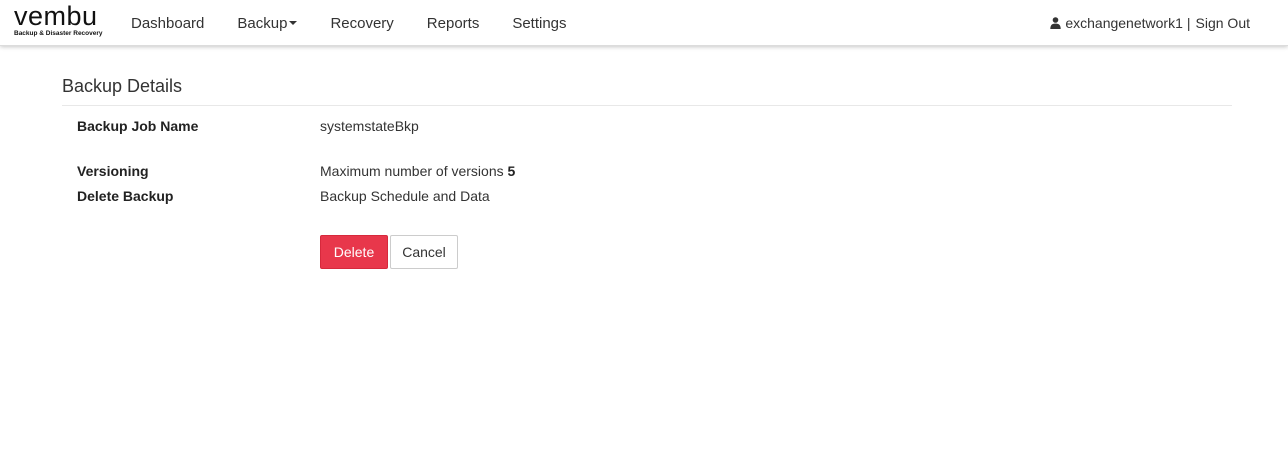 The image size is (1288, 466). I want to click on nav-backup-label: Backup, so click(262, 23).